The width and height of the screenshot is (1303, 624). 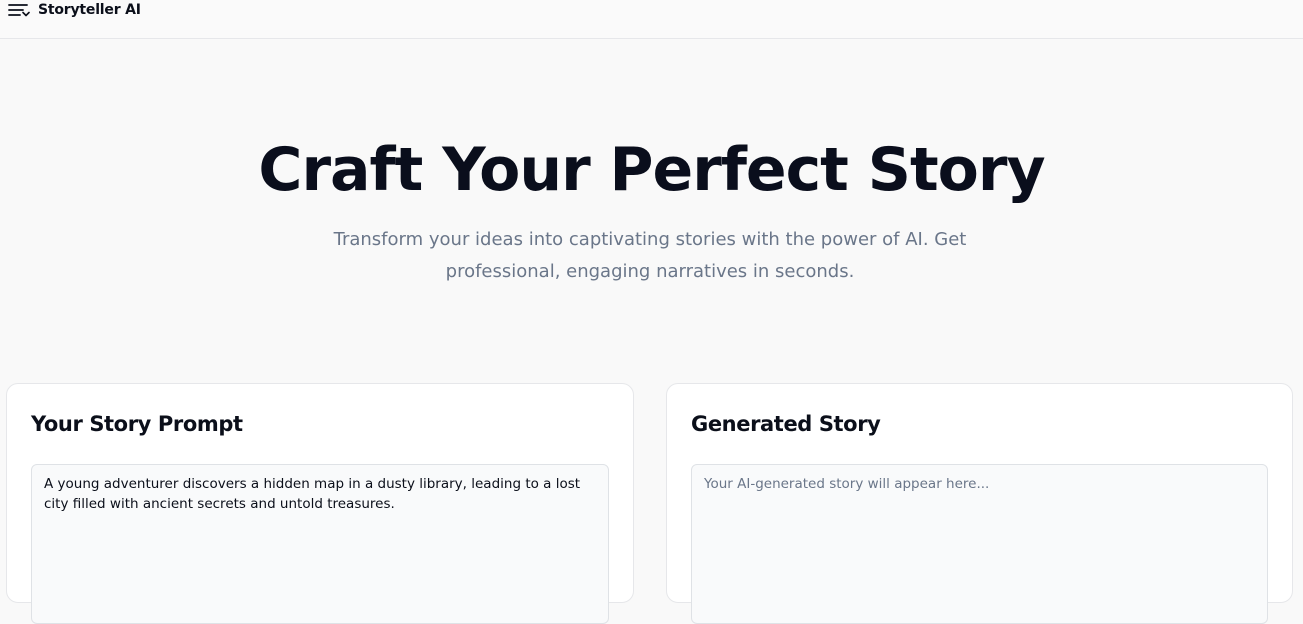 I want to click on generated-story-output, so click(x=979, y=544).